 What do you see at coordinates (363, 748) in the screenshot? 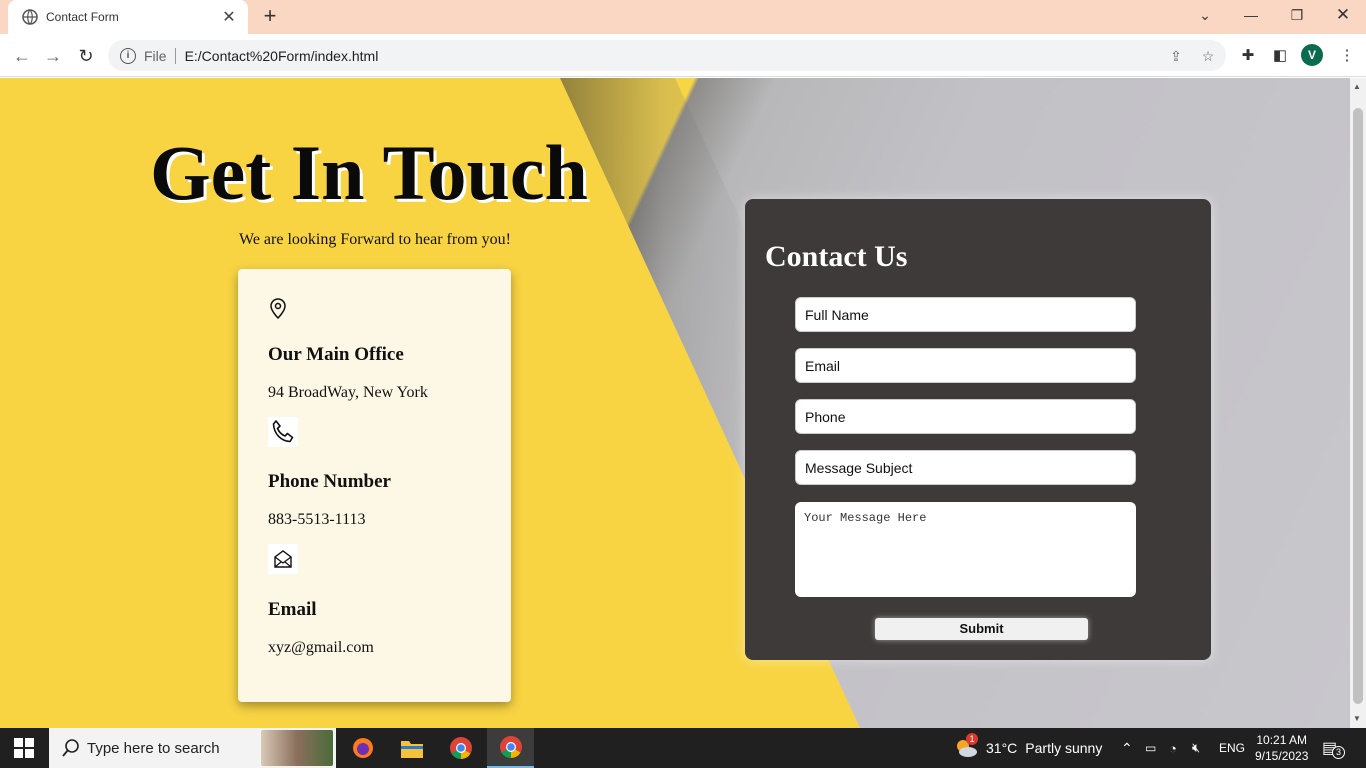
I see `firefox-icon` at bounding box center [363, 748].